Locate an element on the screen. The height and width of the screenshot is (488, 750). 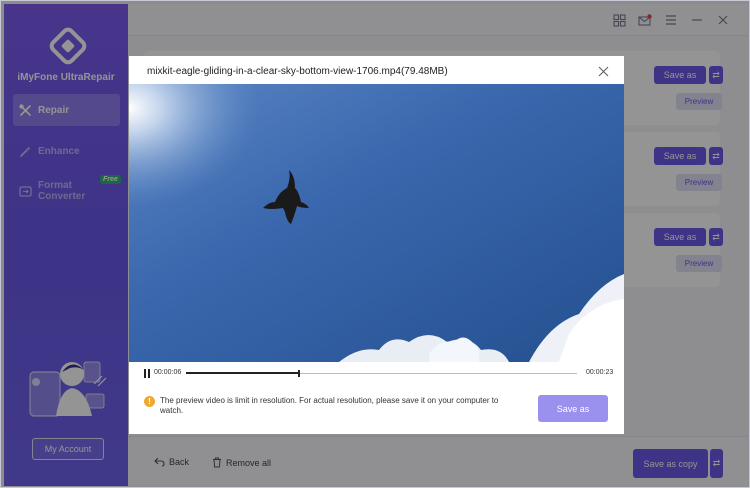
seek-bar-handle is located at coordinates (299, 373).